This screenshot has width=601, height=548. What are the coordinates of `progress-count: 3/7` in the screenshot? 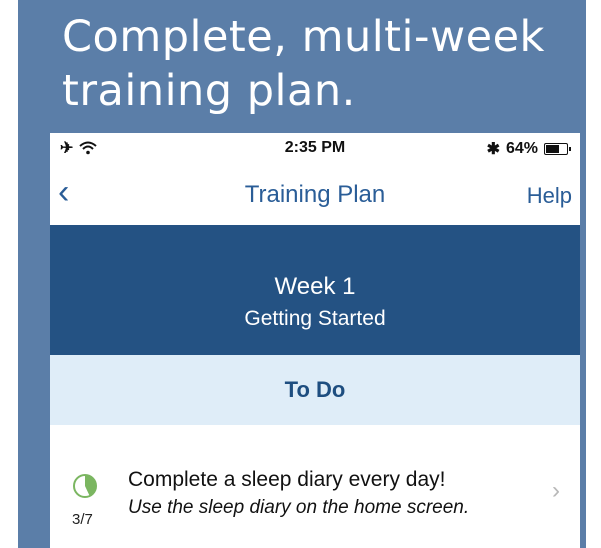 It's located at (82, 519).